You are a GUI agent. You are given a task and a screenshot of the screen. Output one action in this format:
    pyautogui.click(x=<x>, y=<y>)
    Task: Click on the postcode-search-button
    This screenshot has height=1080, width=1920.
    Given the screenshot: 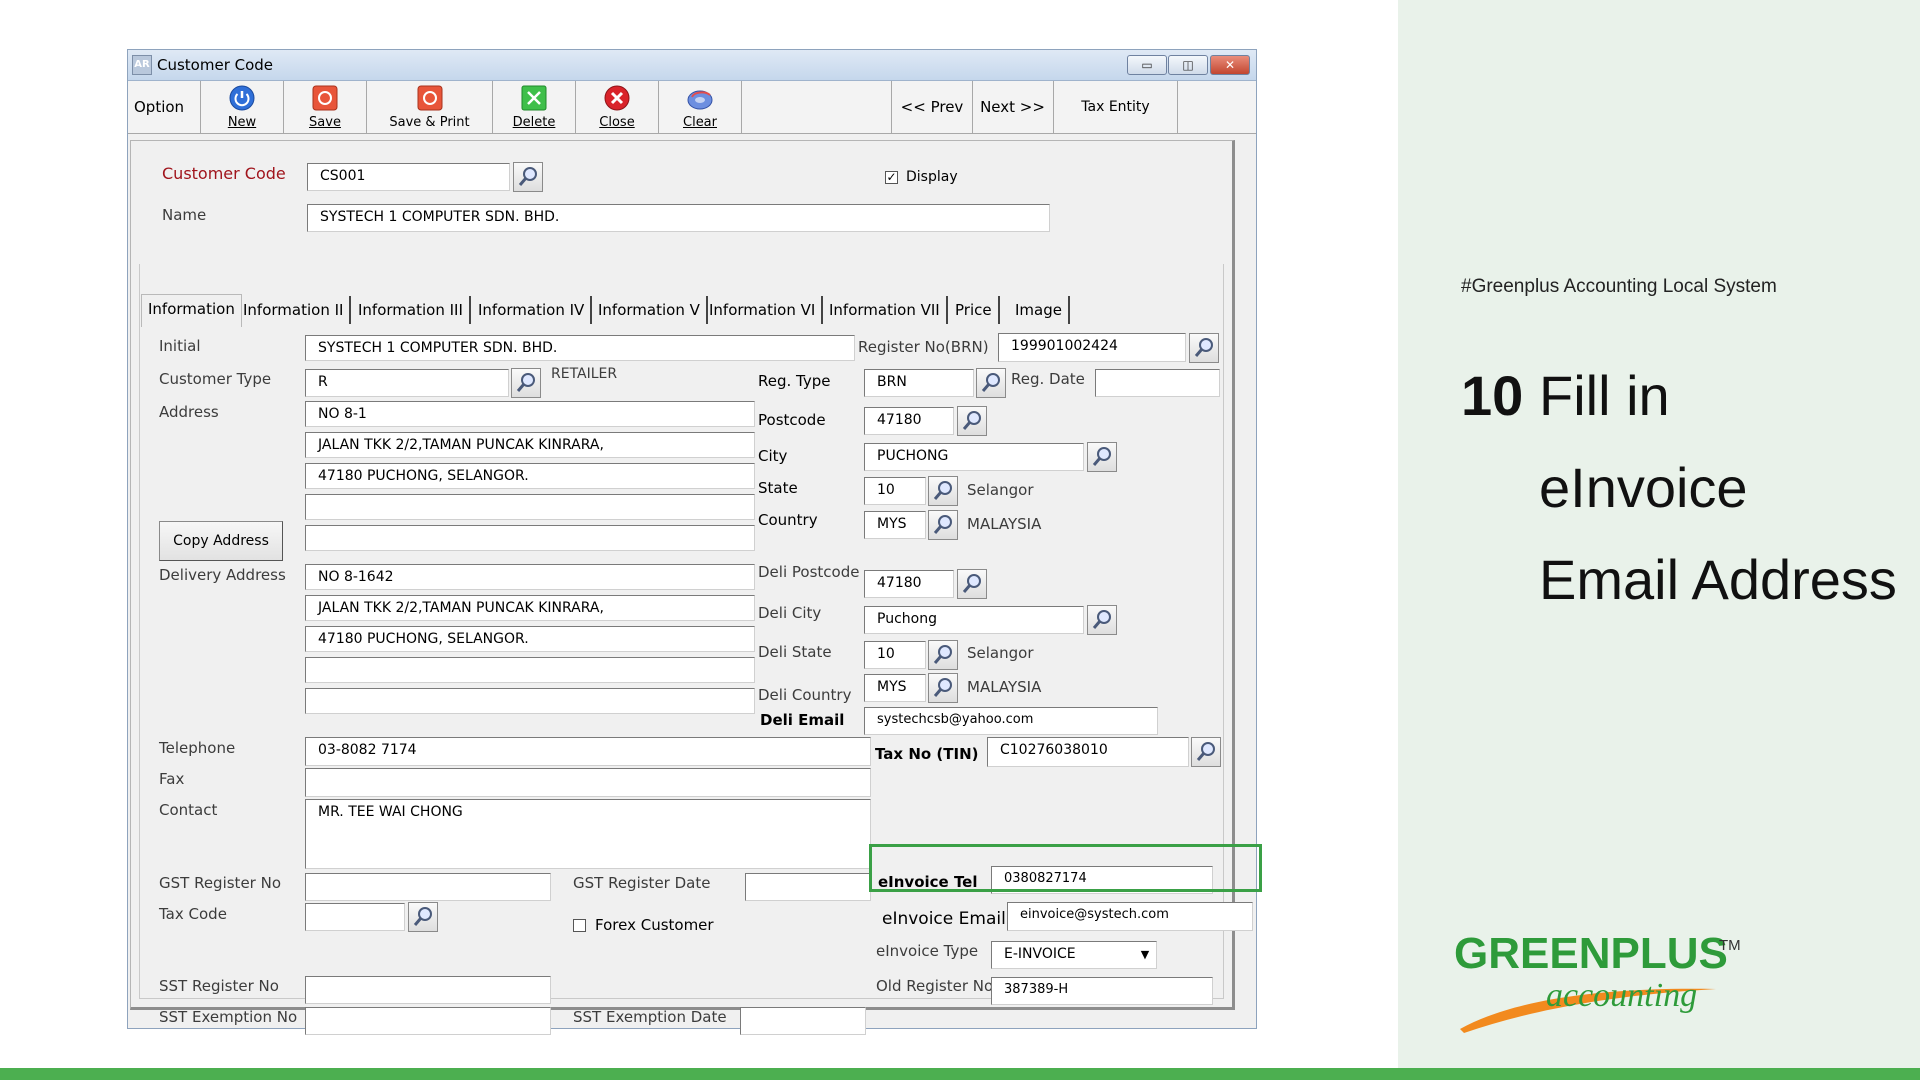 What is the action you would take?
    pyautogui.click(x=972, y=421)
    